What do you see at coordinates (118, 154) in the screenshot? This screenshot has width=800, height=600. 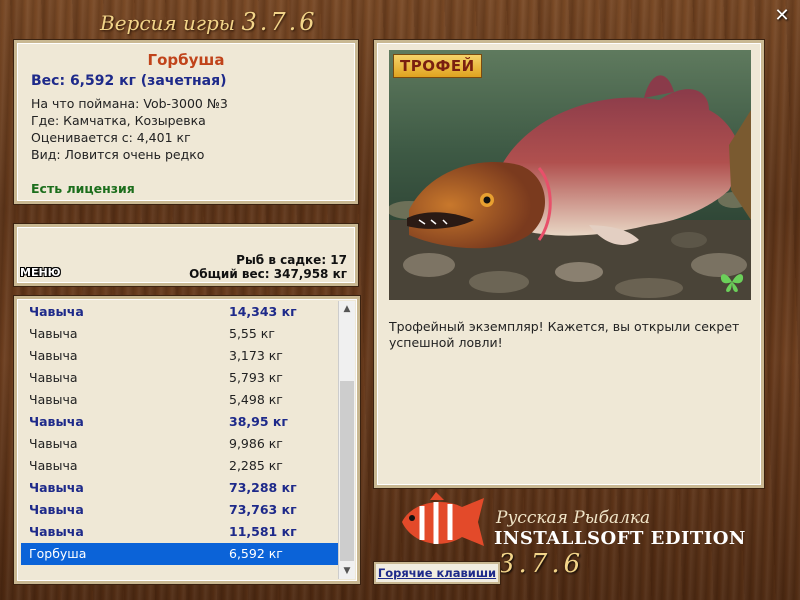 I see `fish-kind: Вид: Ловится очень редко` at bounding box center [118, 154].